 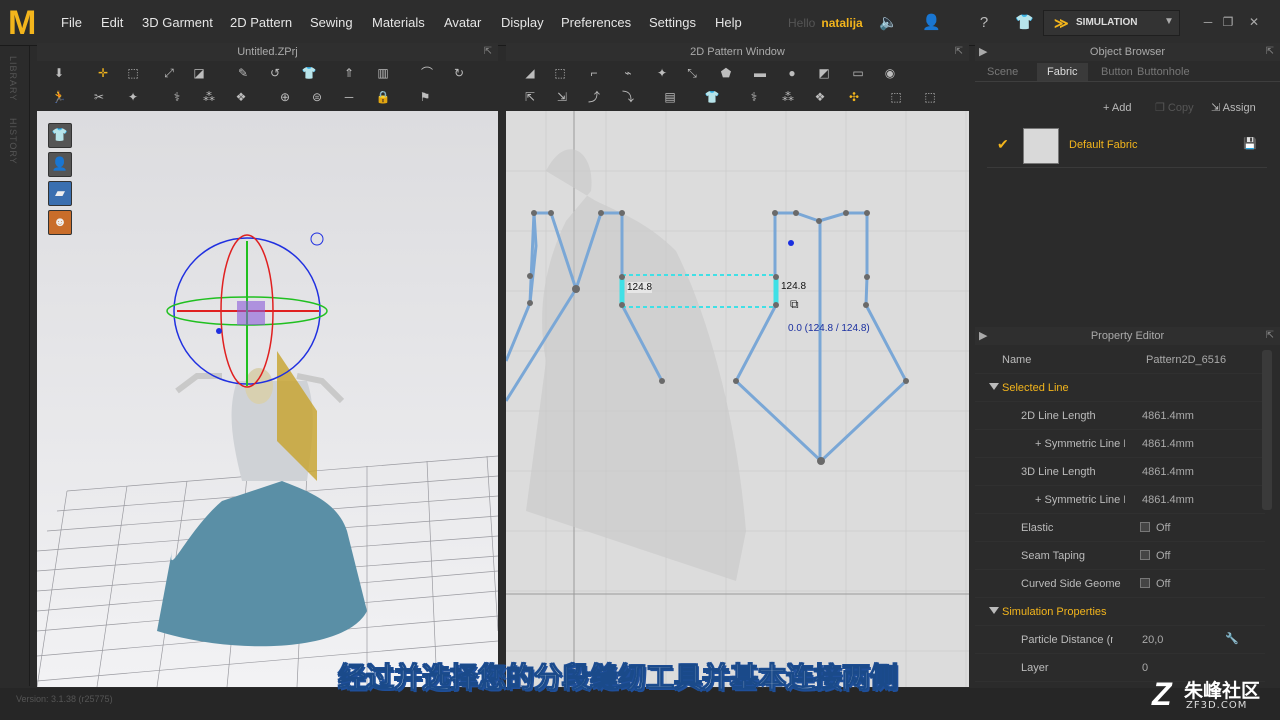 What do you see at coordinates (383, 73) in the screenshot?
I see `book-icon: ▥` at bounding box center [383, 73].